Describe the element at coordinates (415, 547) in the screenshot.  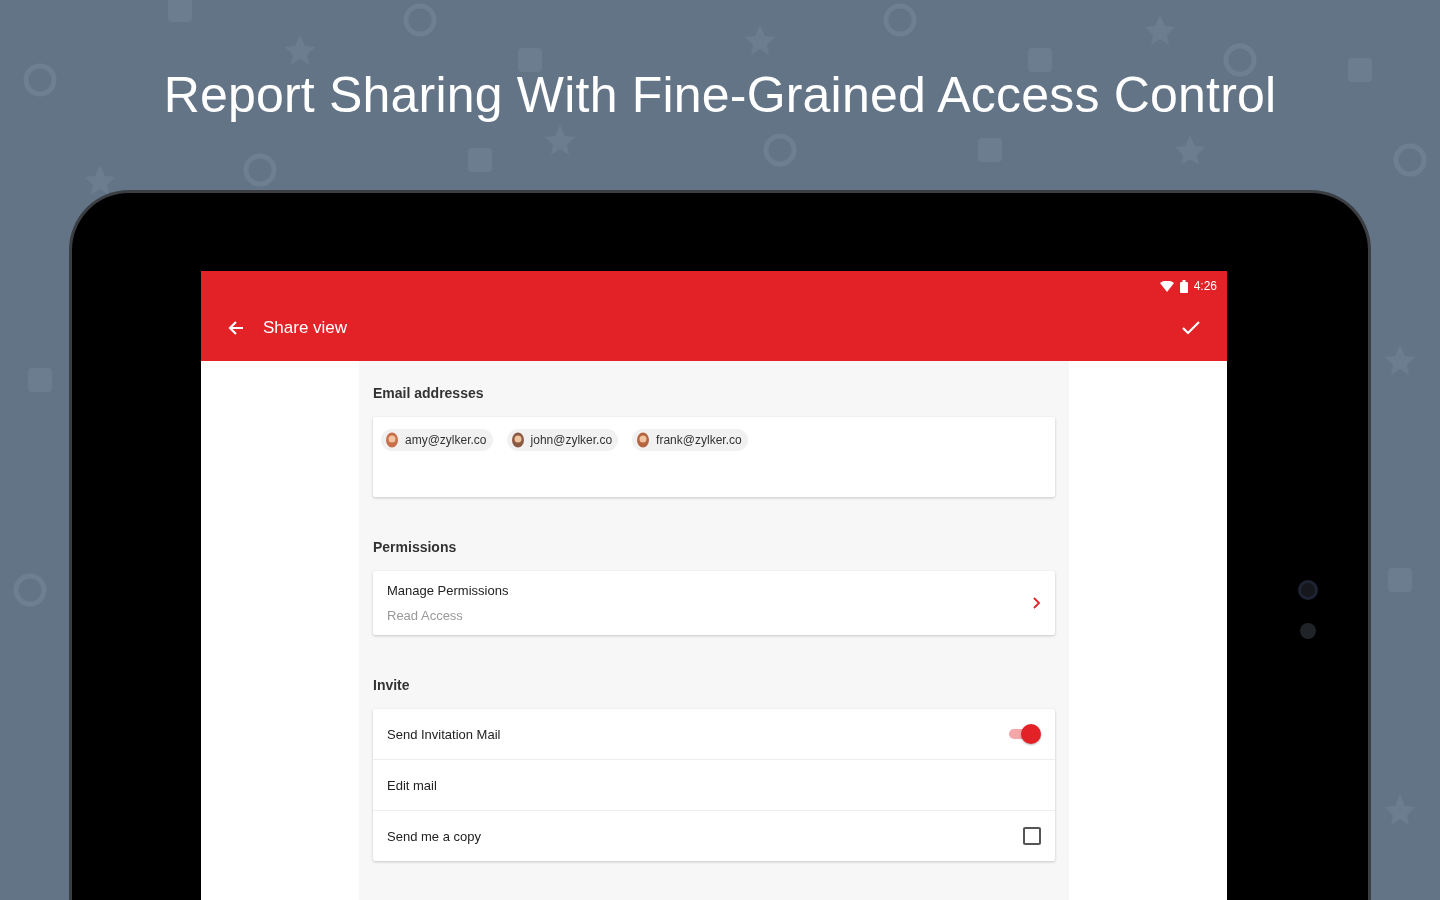
I see `section-label: Permissions` at that location.